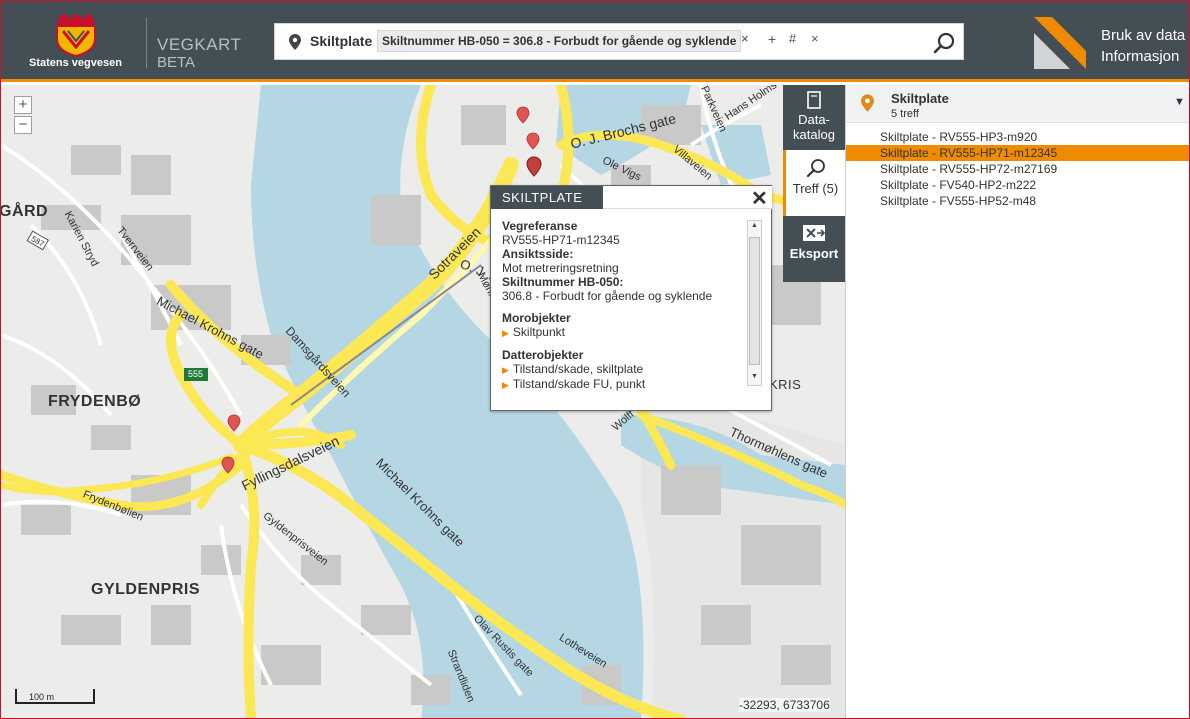  I want to click on field-label: Vegreferanse, so click(540, 226).